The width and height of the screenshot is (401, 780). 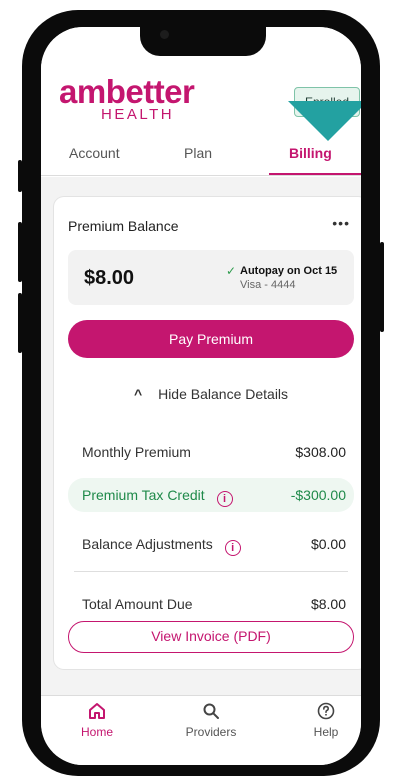 I want to click on ambetter-logo: ambetter HEALTH, so click(x=134, y=98).